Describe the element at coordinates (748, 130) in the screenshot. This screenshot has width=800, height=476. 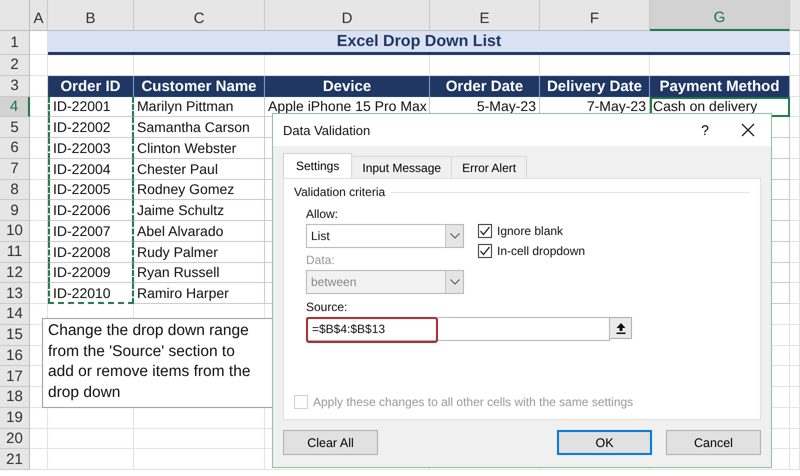
I see `close-icon` at that location.